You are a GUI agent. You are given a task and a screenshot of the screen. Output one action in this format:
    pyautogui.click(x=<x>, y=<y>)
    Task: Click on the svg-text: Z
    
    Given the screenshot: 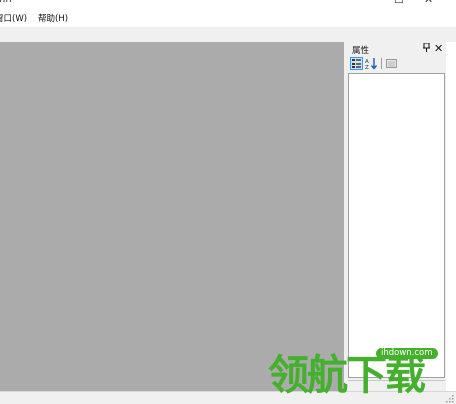 What is the action you would take?
    pyautogui.click(x=367, y=67)
    